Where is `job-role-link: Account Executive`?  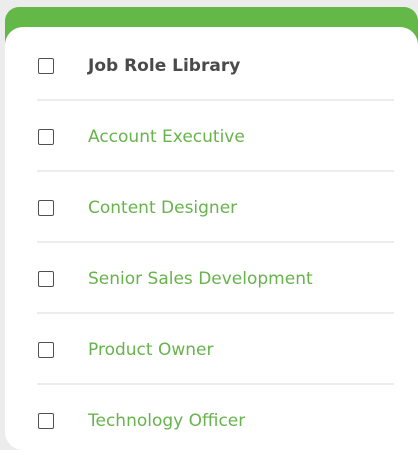
job-role-link: Account Executive is located at coordinates (166, 137).